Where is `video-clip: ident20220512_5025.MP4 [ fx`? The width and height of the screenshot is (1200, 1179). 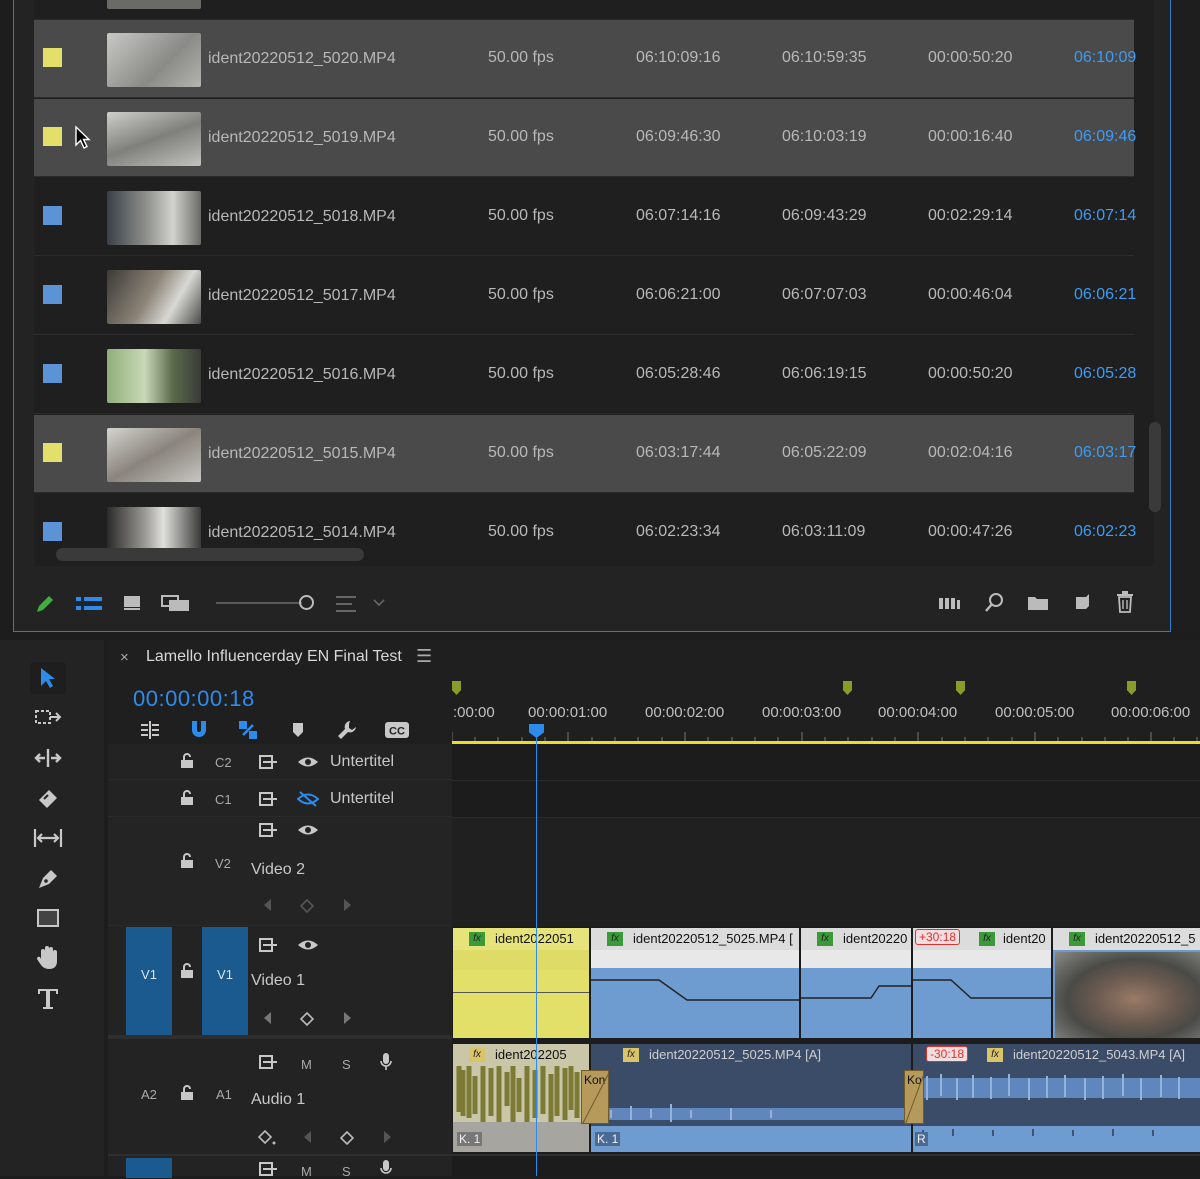
video-clip: ident20220512_5025.MP4 [ fx is located at coordinates (695, 983).